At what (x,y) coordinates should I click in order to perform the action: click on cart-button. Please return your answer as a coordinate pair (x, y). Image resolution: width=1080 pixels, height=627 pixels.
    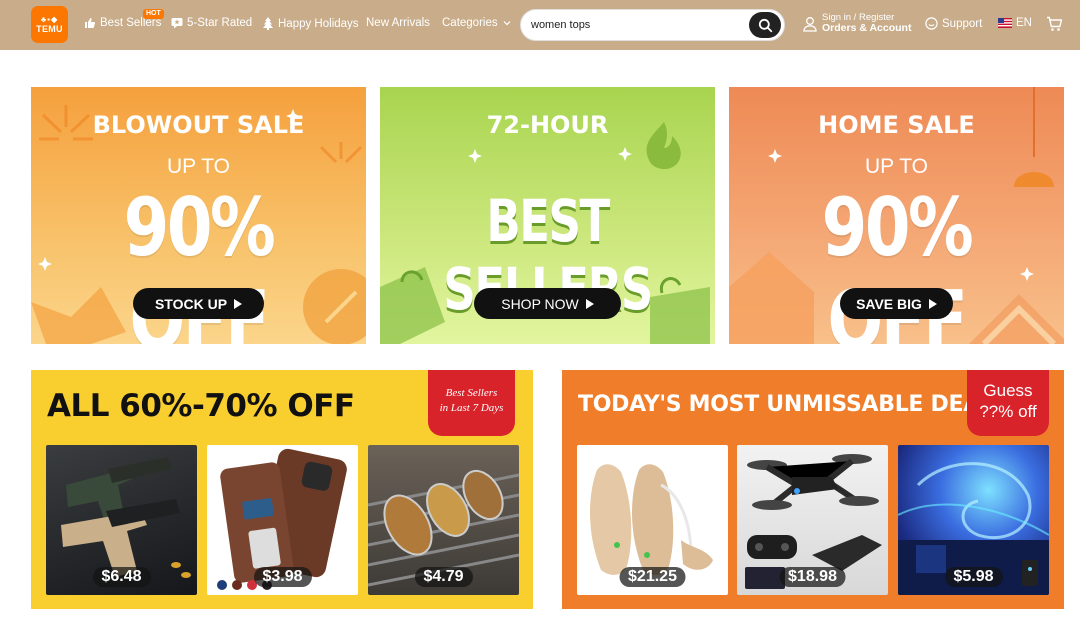
    Looking at the image, I should click on (1054, 26).